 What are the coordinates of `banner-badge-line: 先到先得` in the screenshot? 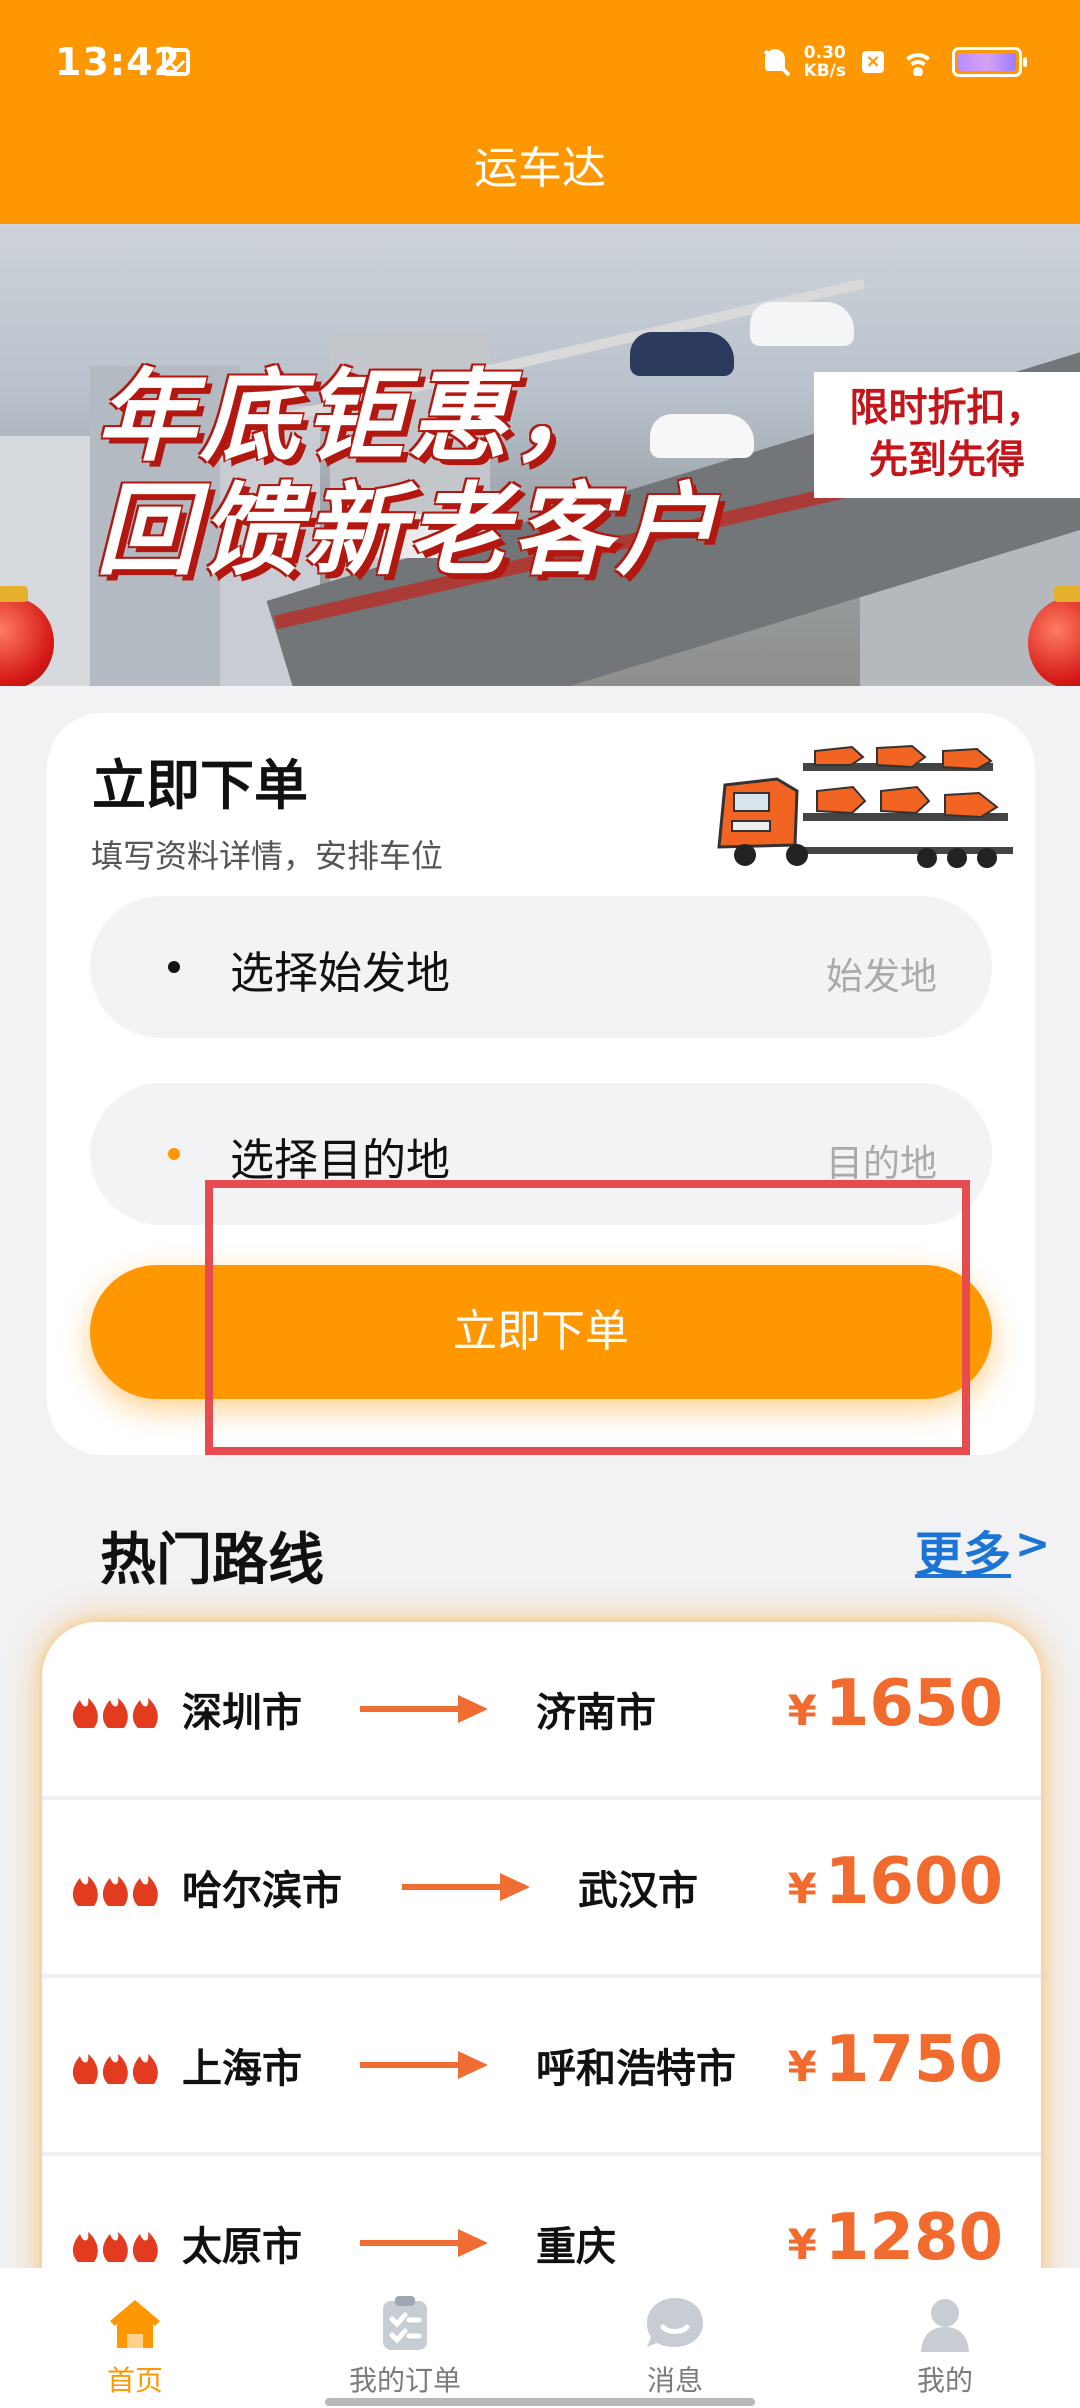 It's located at (946, 460).